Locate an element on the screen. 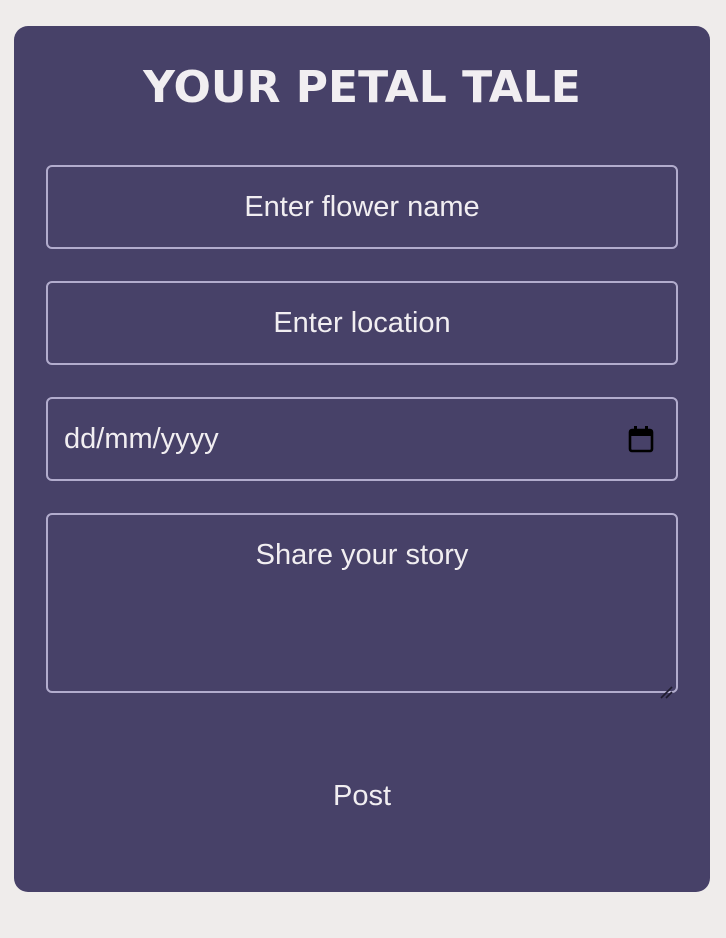 This screenshot has width=726, height=938. resize-handle-icon is located at coordinates (666, 686).